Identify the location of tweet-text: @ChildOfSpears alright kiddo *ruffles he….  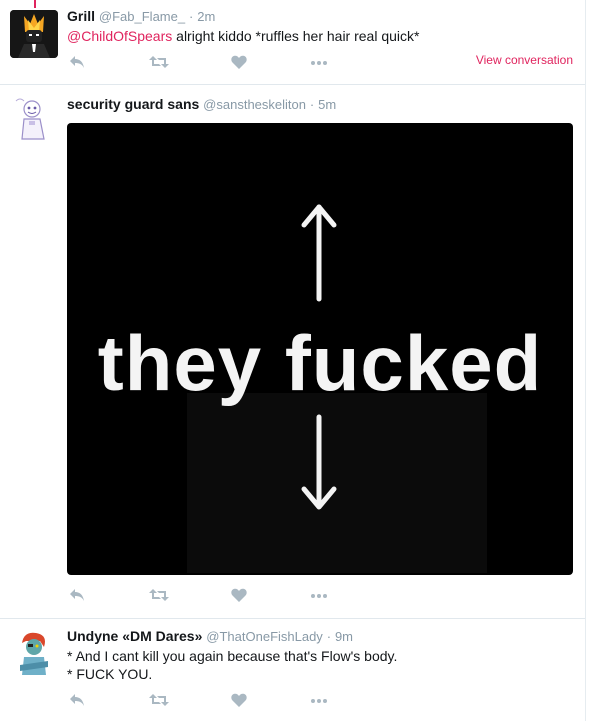
(243, 36).